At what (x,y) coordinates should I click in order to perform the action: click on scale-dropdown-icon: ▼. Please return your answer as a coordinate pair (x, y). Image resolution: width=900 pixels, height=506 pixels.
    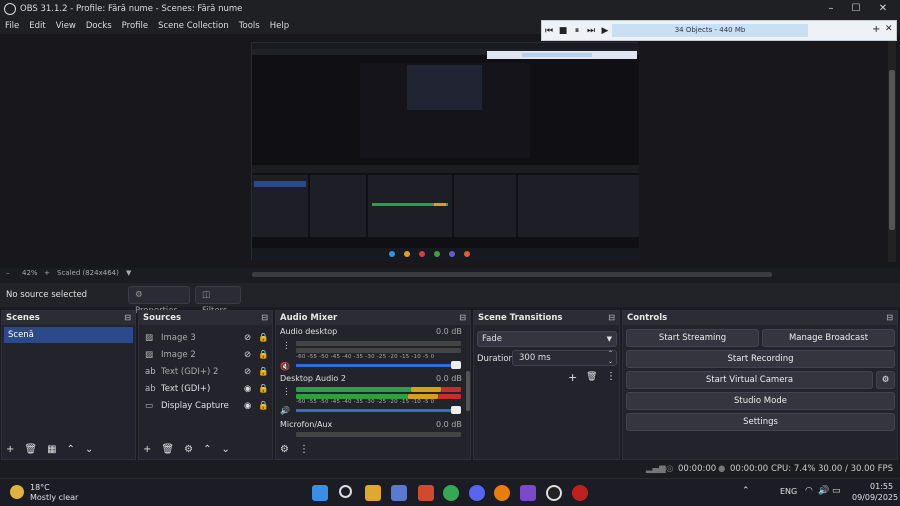
    Looking at the image, I should click on (128, 273).